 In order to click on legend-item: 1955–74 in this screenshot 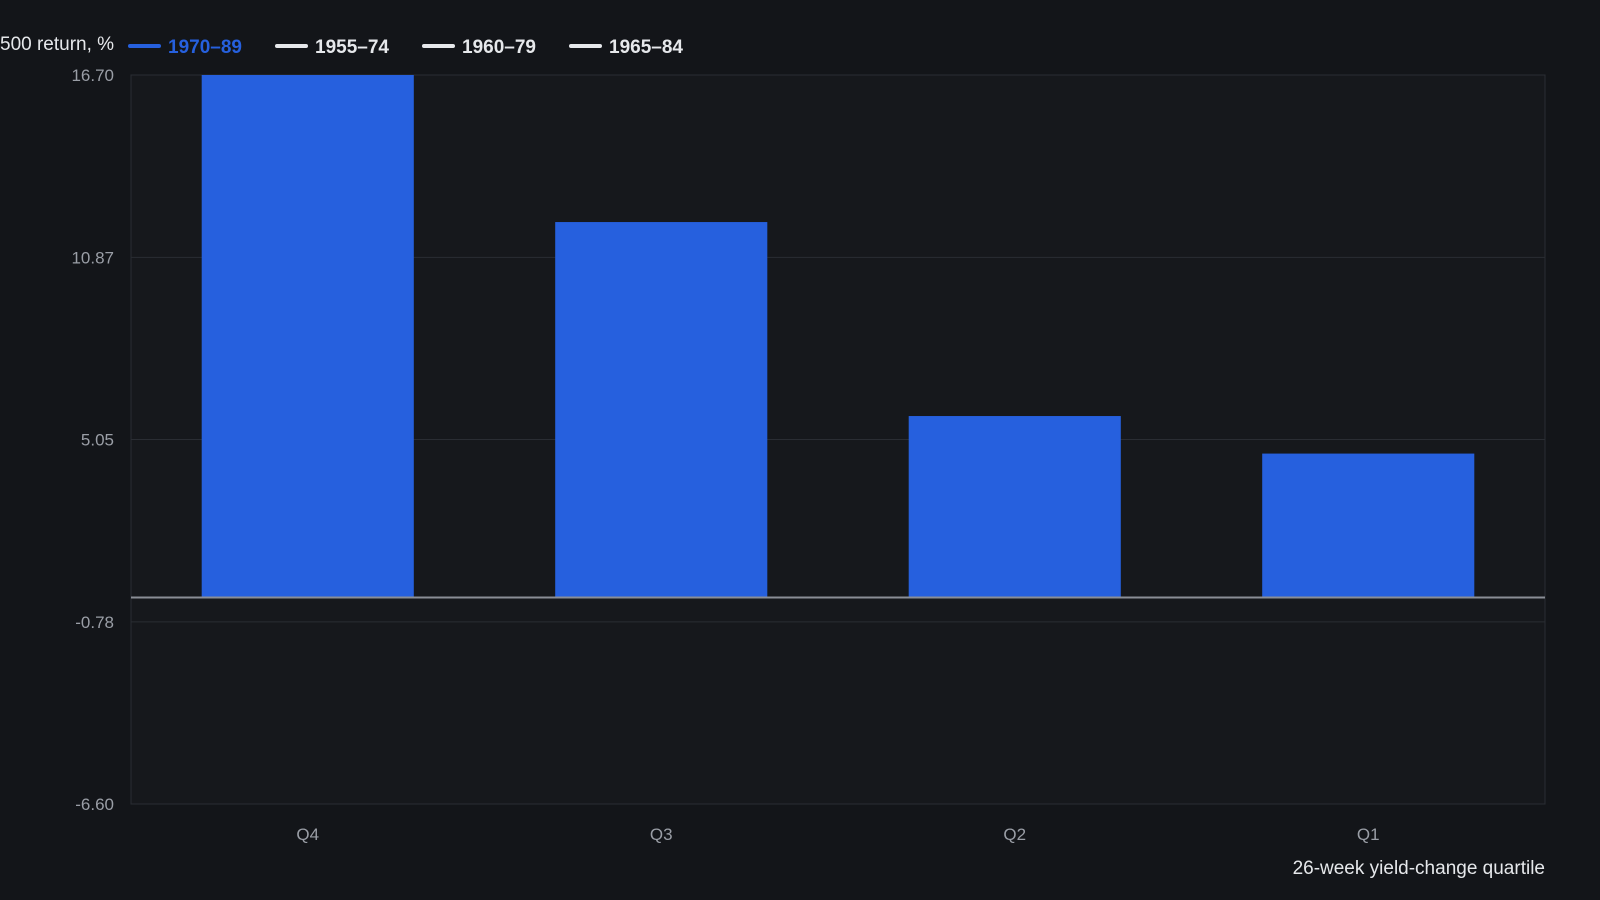, I will do `click(332, 47)`.